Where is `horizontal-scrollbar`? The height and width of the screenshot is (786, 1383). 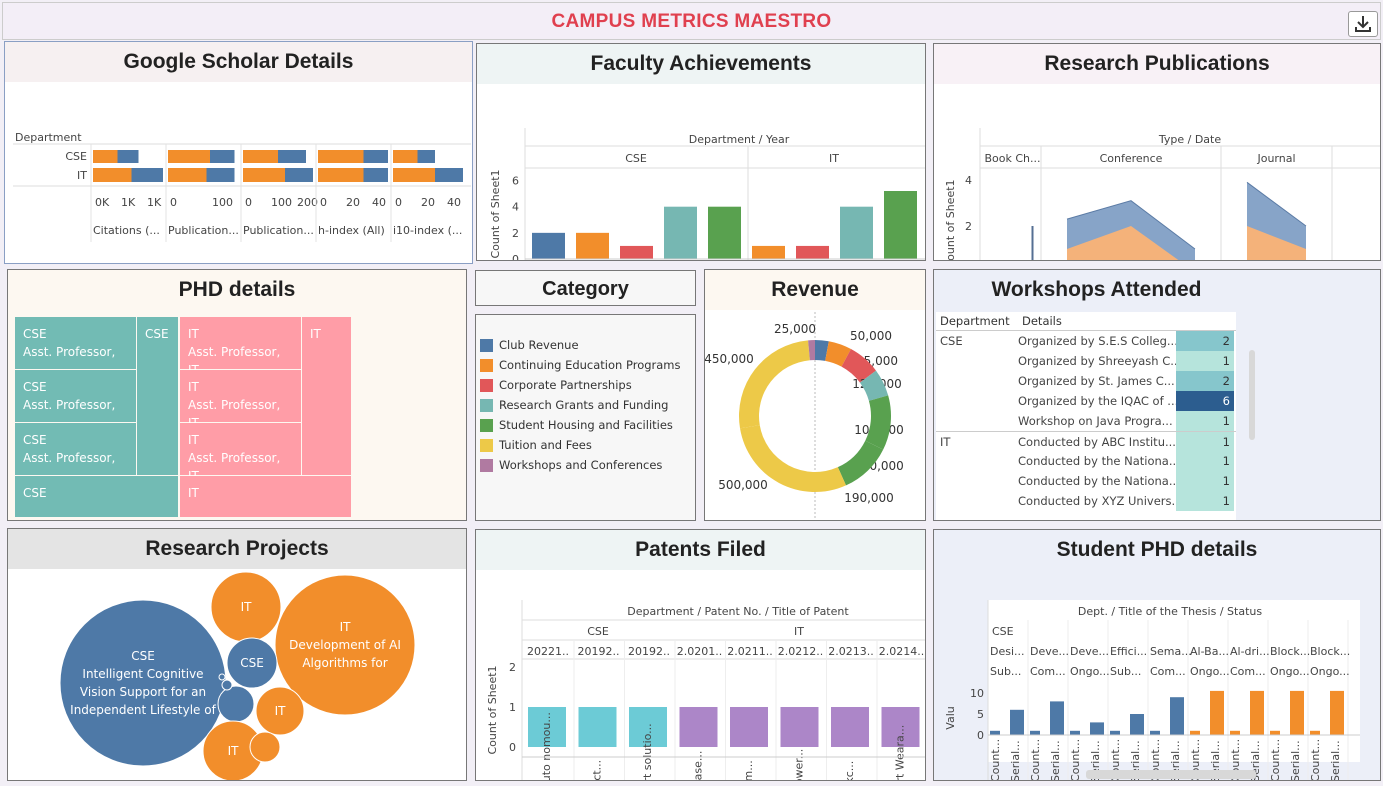
horizontal-scrollbar is located at coordinates (1171, 774).